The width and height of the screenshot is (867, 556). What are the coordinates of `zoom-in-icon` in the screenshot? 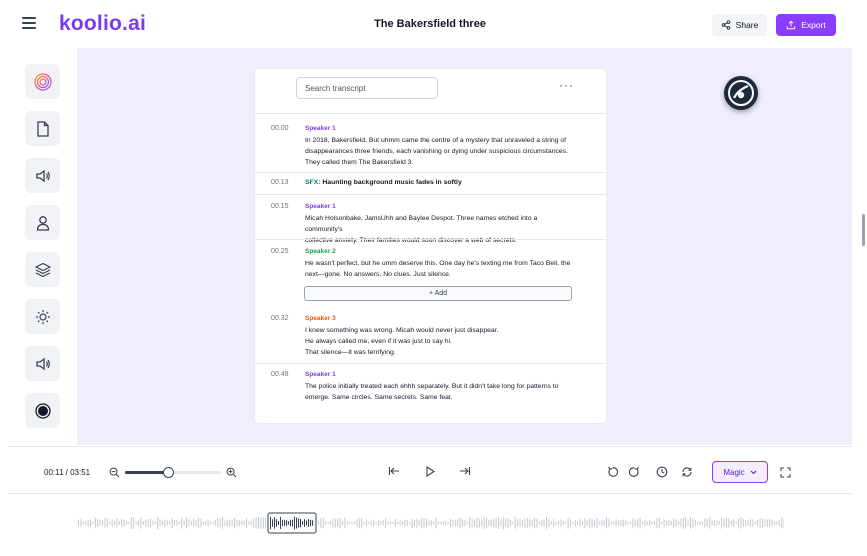 It's located at (231, 472).